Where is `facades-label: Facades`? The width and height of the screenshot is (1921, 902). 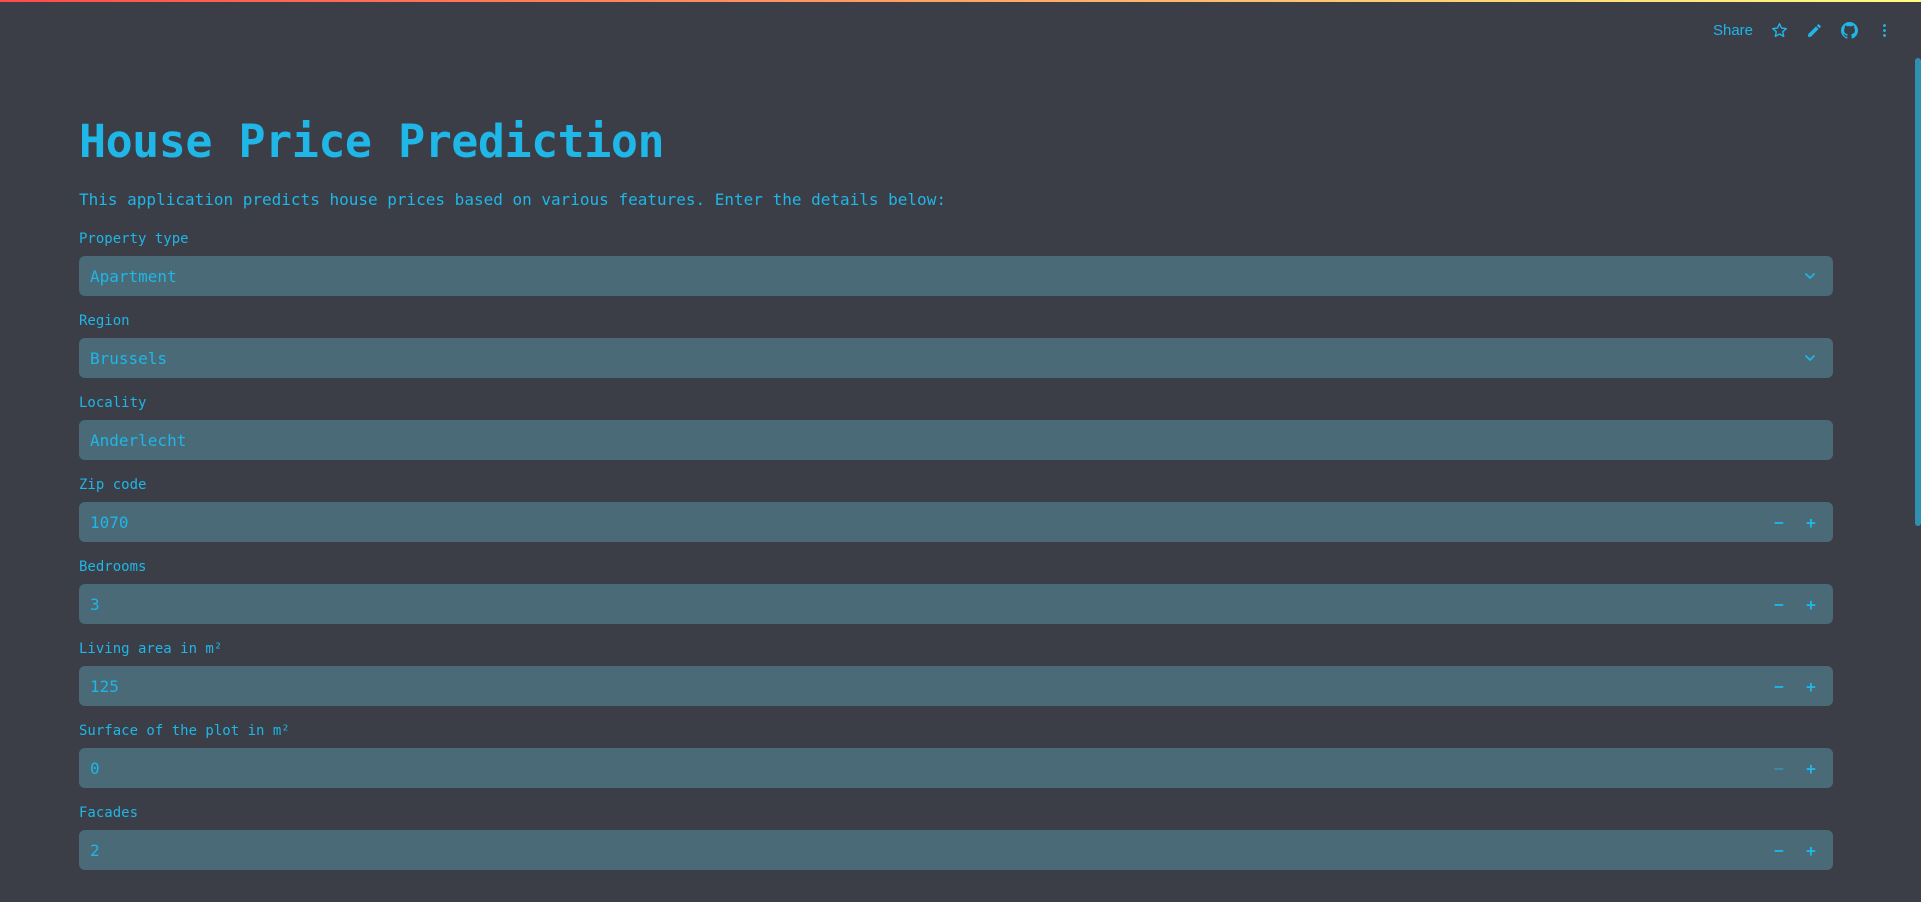 facades-label: Facades is located at coordinates (109, 813).